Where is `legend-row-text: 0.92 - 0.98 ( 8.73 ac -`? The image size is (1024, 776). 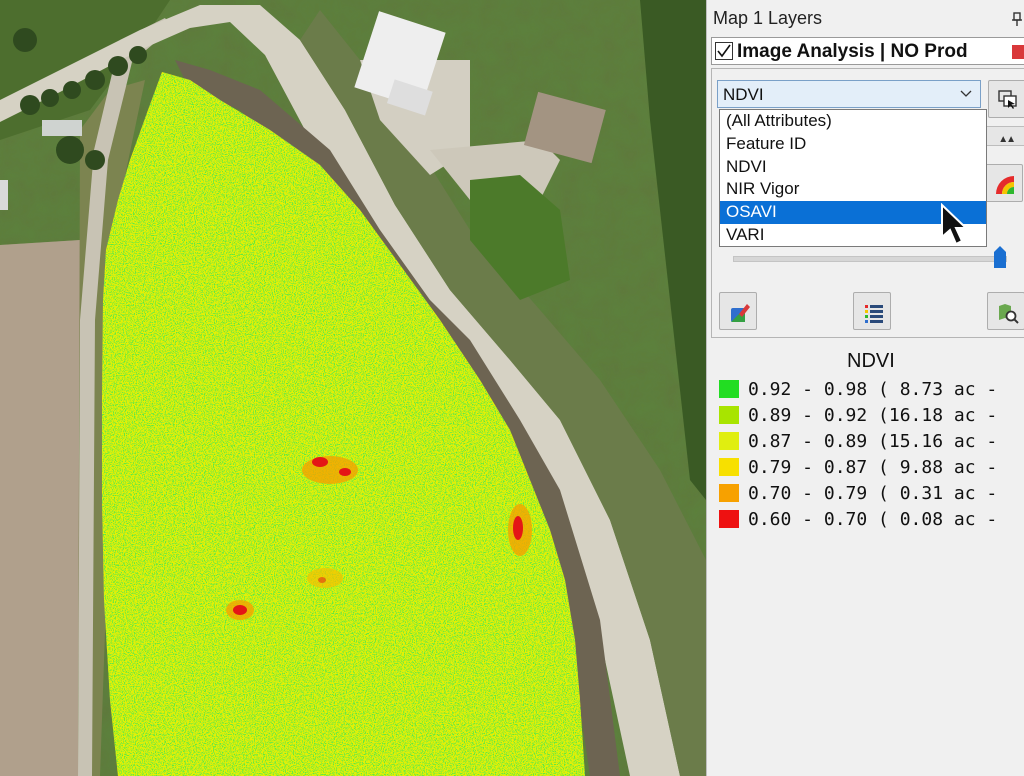 legend-row-text: 0.92 - 0.98 ( 8.73 ac - is located at coordinates (873, 389).